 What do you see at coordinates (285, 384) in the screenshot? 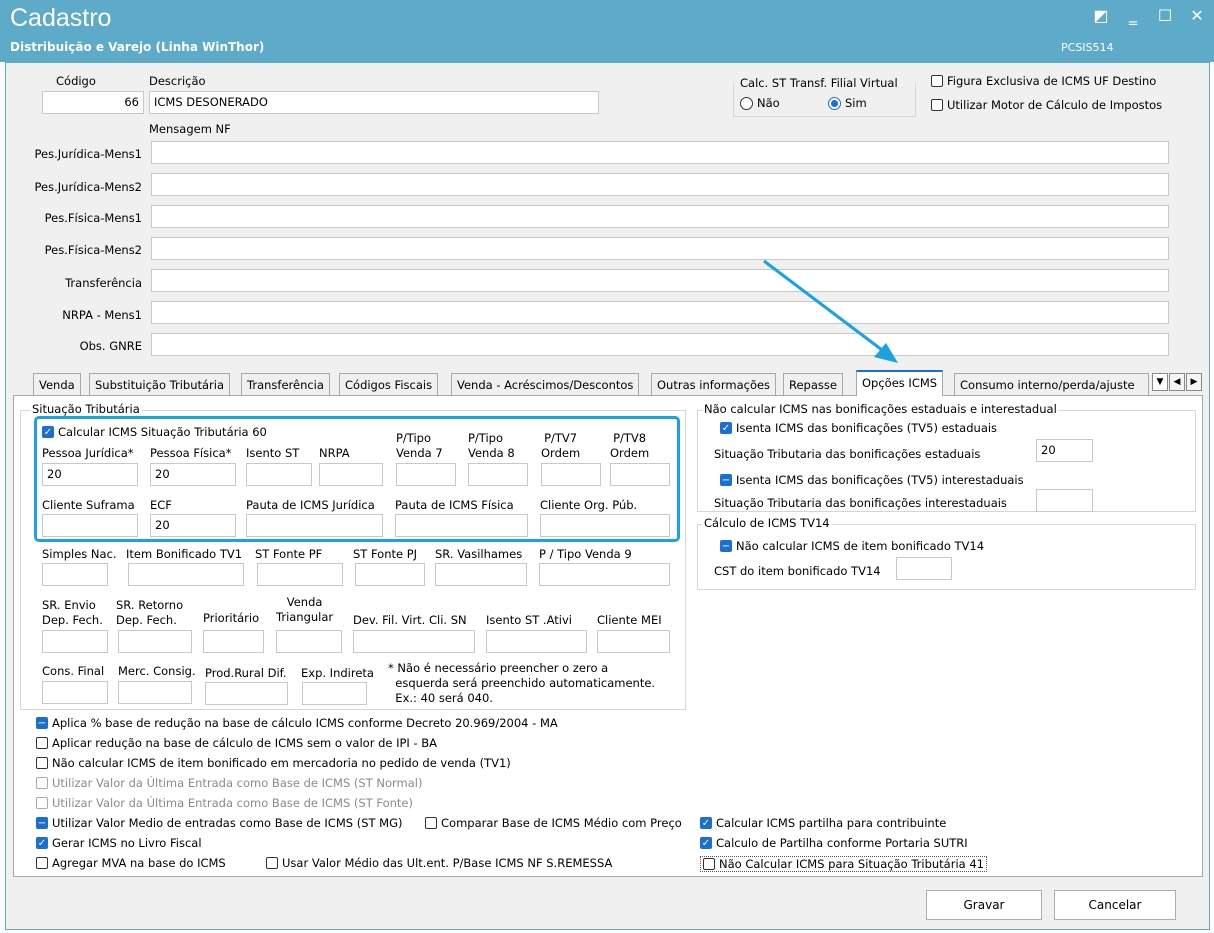
I see `tab-transferencia: Transferência` at bounding box center [285, 384].